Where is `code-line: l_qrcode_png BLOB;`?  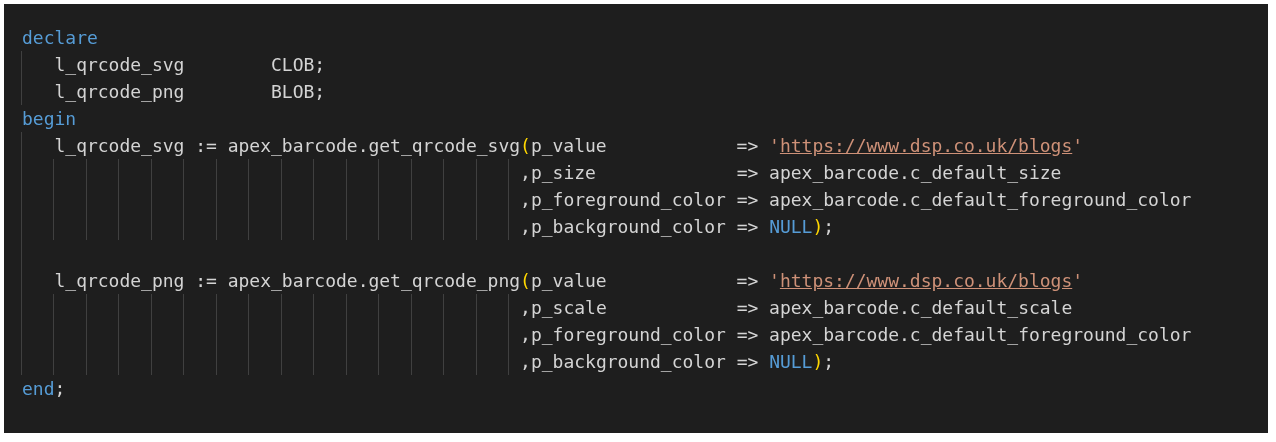 code-line: l_qrcode_png BLOB; is located at coordinates (190, 92).